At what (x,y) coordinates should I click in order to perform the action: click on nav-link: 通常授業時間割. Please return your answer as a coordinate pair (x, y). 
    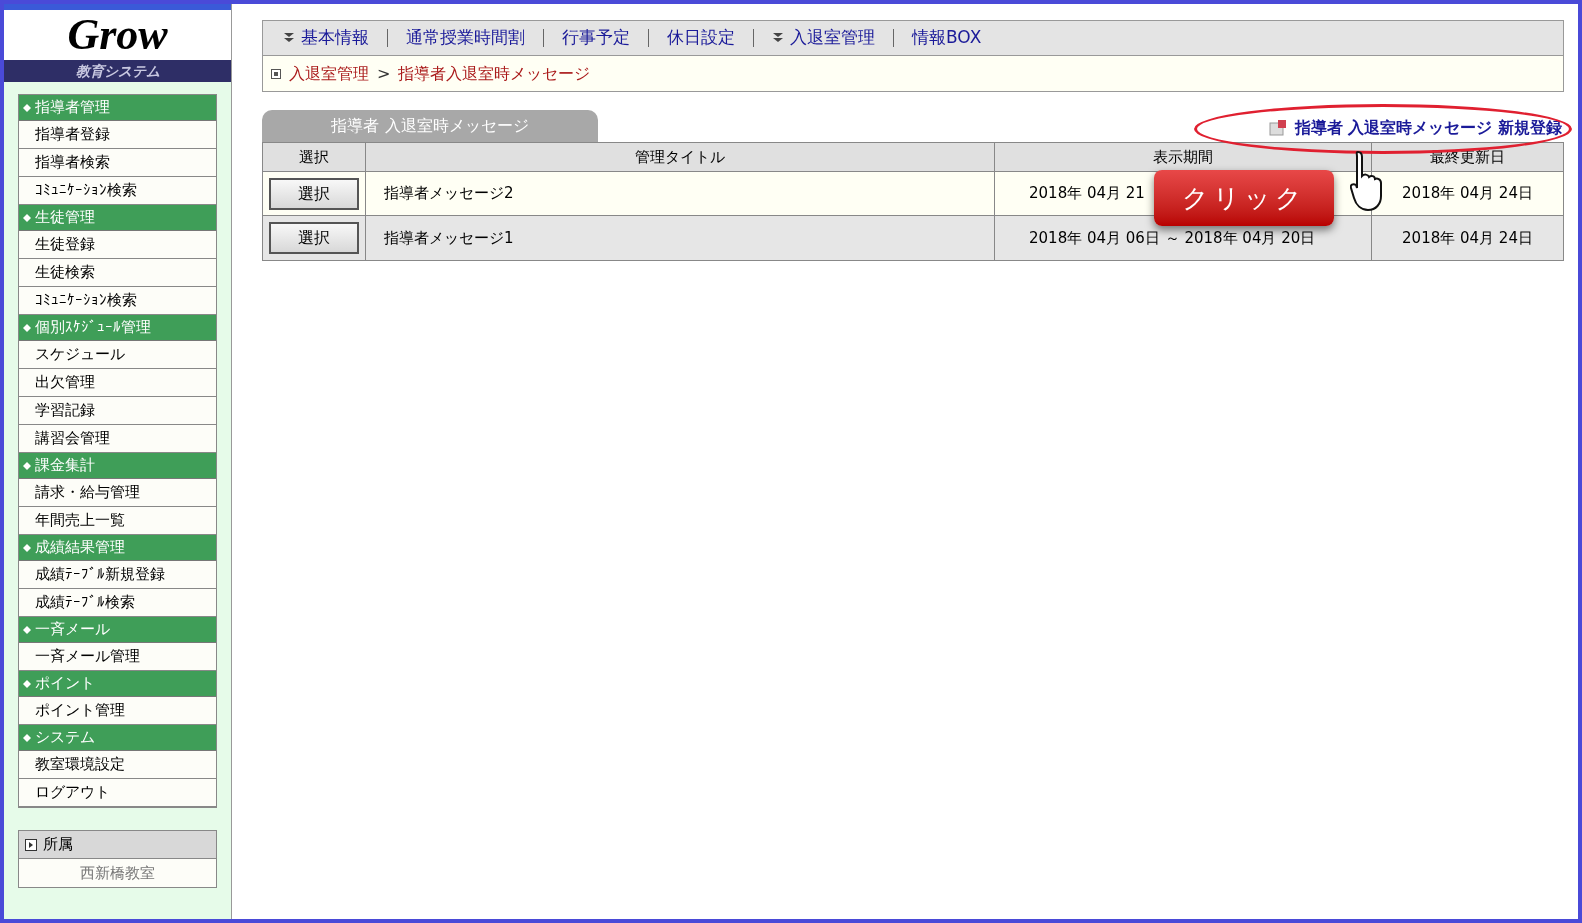
    Looking at the image, I should click on (465, 38).